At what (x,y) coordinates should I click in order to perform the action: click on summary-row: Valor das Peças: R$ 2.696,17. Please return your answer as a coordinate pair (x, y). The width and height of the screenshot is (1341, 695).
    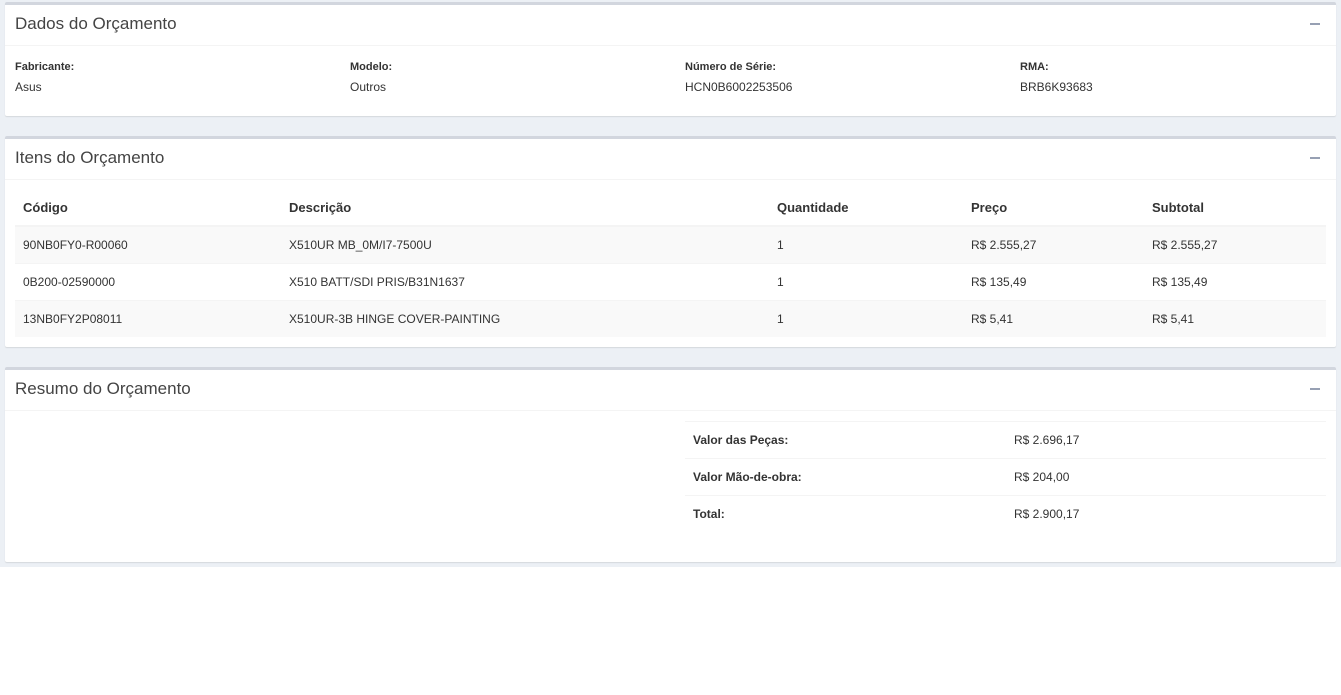
    Looking at the image, I should click on (1005, 440).